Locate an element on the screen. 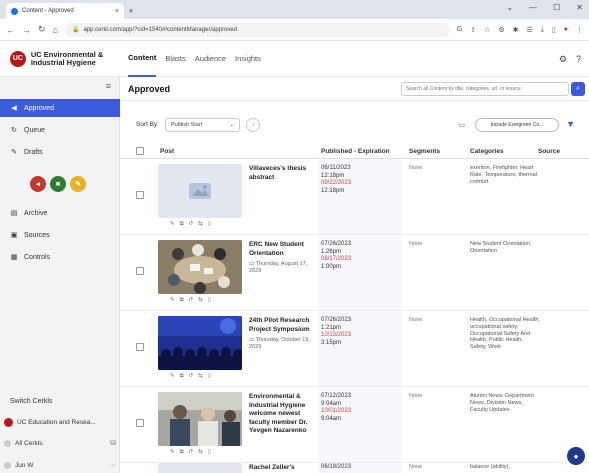 The width and height of the screenshot is (589, 473). segments-value: None is located at coordinates (416, 467).